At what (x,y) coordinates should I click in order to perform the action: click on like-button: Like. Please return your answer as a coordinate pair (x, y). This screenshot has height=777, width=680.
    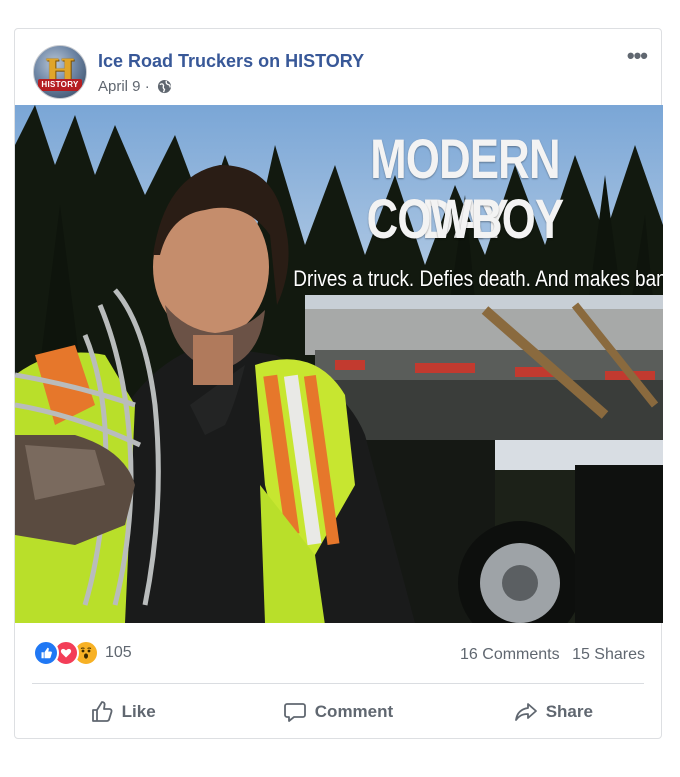
    Looking at the image, I should click on (122, 712).